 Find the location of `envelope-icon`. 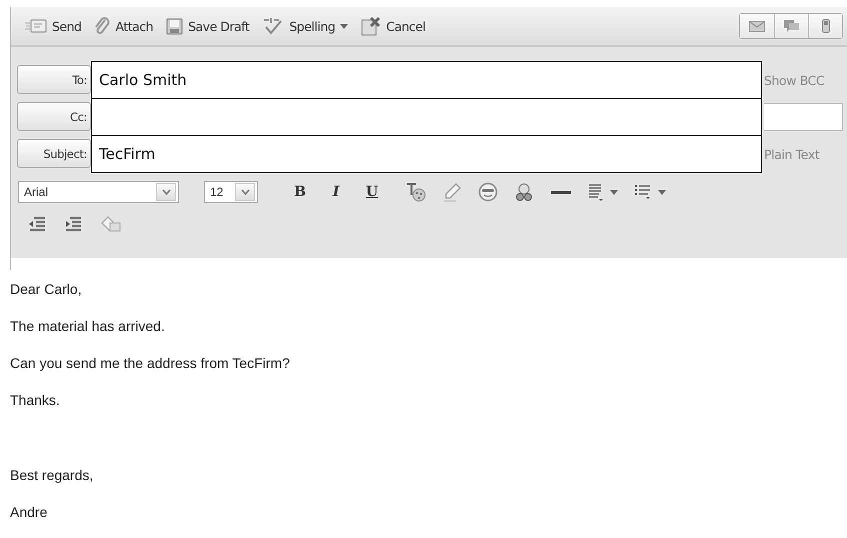

envelope-icon is located at coordinates (757, 26).